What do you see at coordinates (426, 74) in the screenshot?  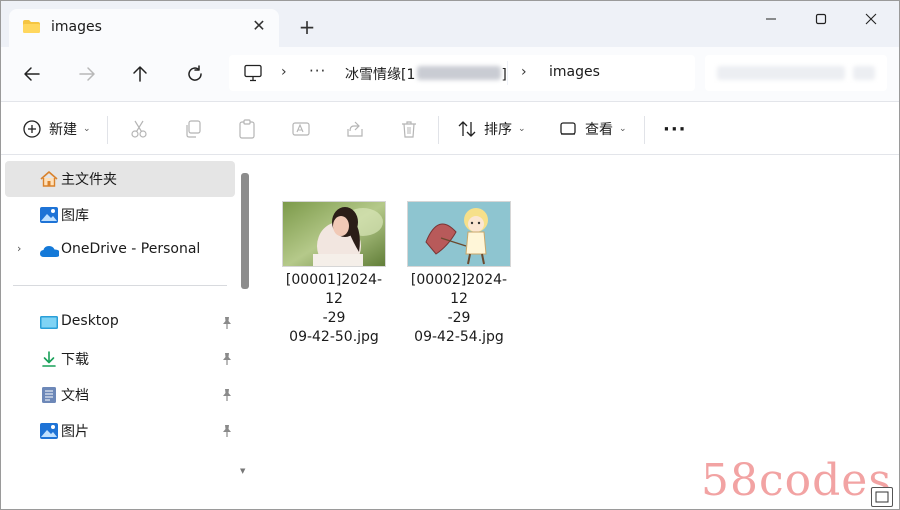 I see `breadcrumb-parent: 冰雪情缘[1]` at bounding box center [426, 74].